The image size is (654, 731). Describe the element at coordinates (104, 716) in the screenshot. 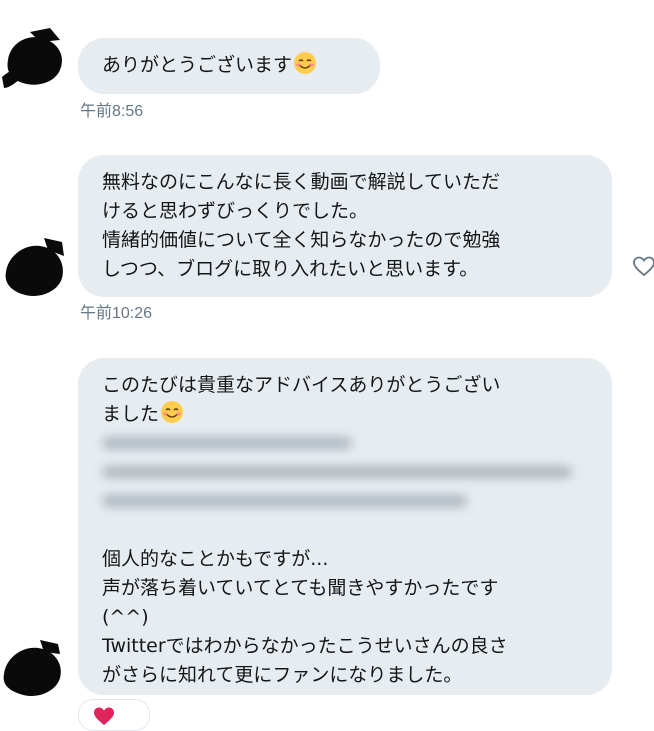

I see `heart-reaction-icon` at that location.